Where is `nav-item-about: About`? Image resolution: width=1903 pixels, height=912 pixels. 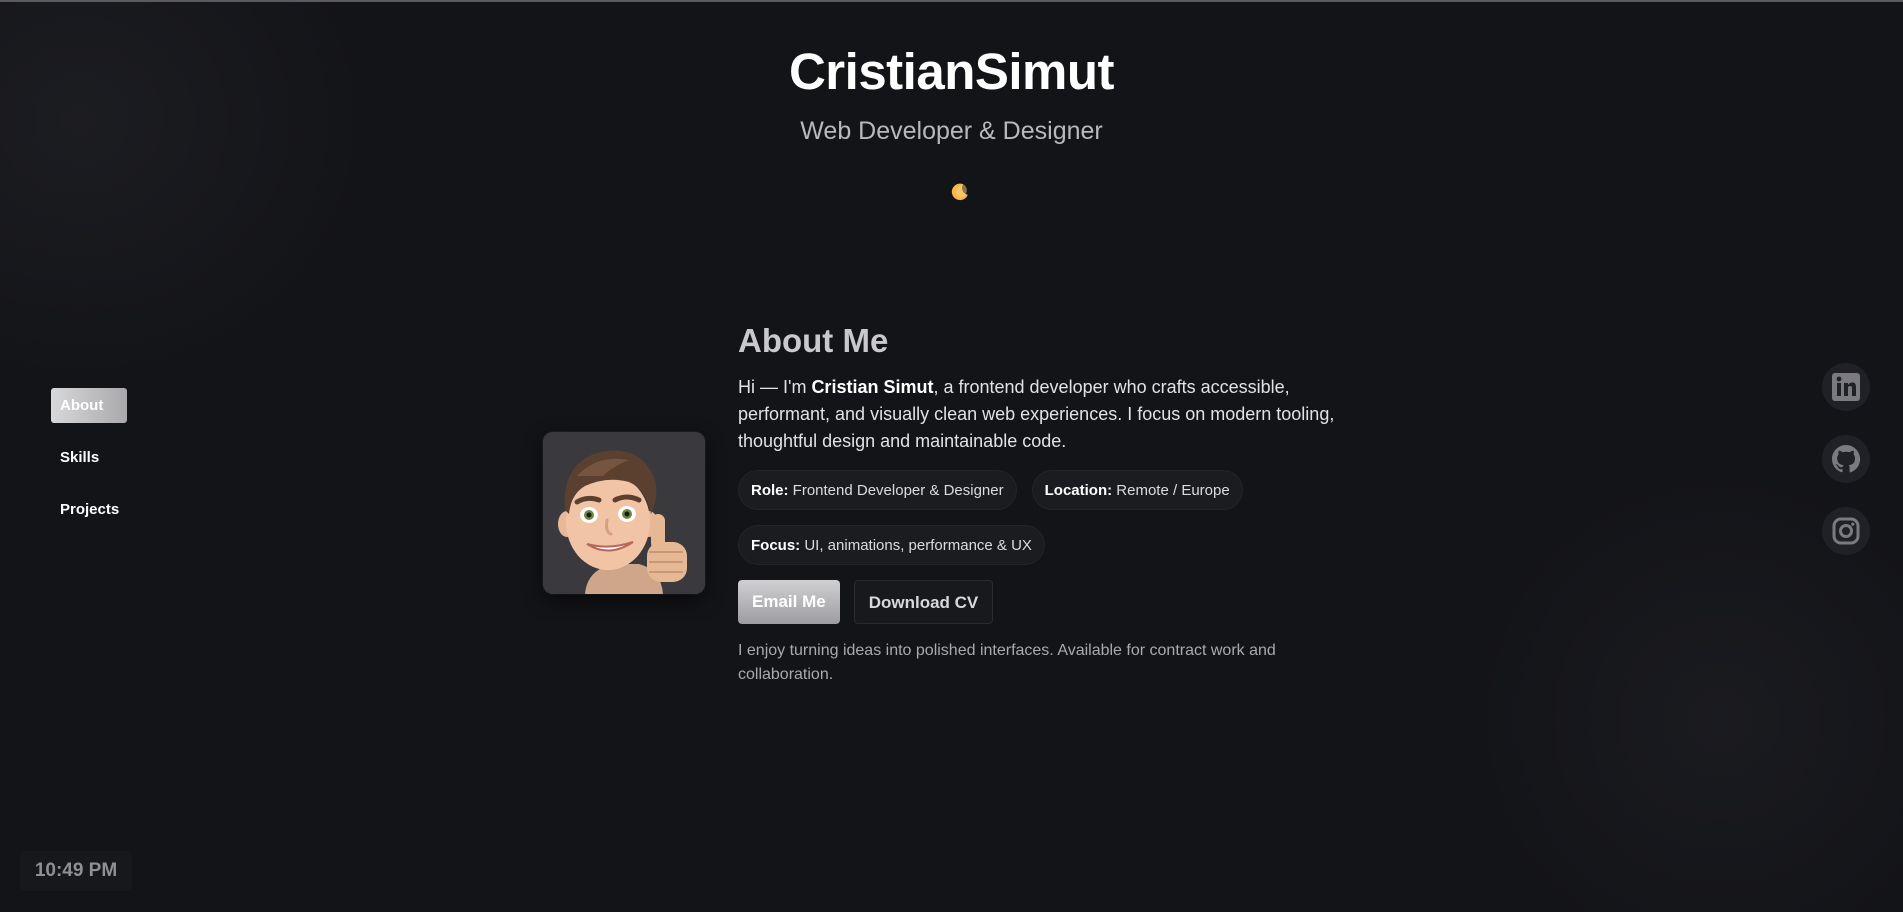
nav-item-about: About is located at coordinates (89, 405).